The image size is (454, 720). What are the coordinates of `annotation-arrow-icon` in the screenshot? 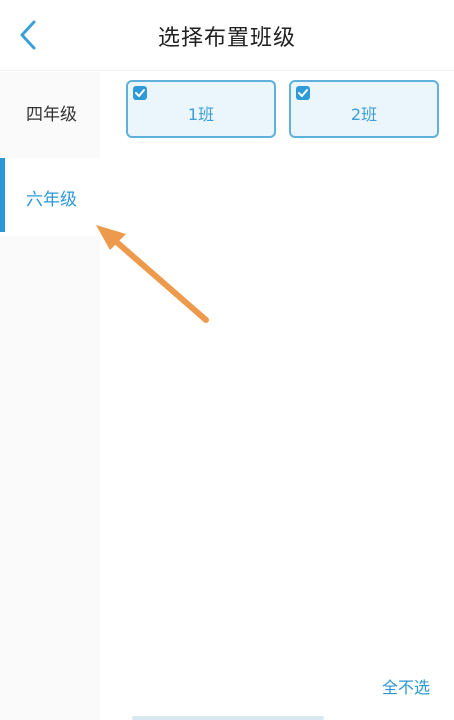 It's located at (152, 274).